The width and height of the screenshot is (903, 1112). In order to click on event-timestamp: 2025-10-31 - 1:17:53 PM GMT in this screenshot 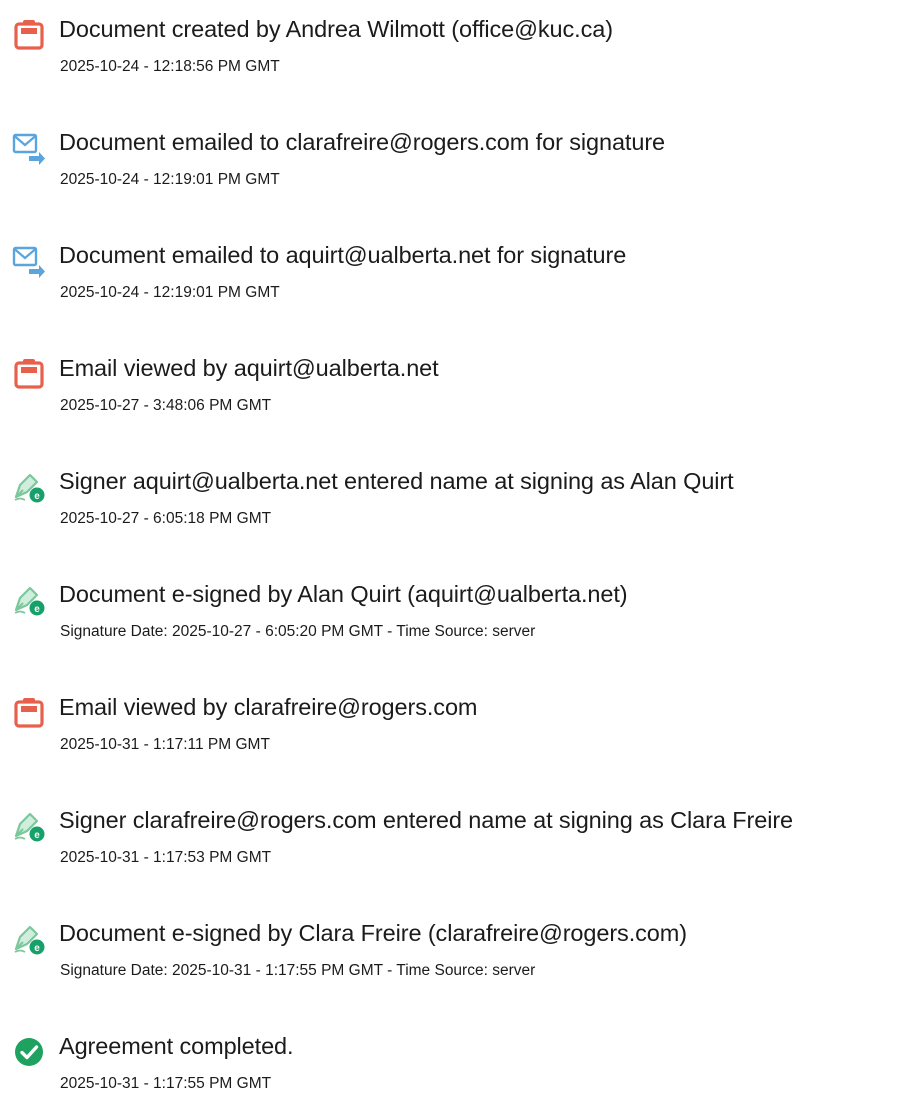, I will do `click(166, 857)`.